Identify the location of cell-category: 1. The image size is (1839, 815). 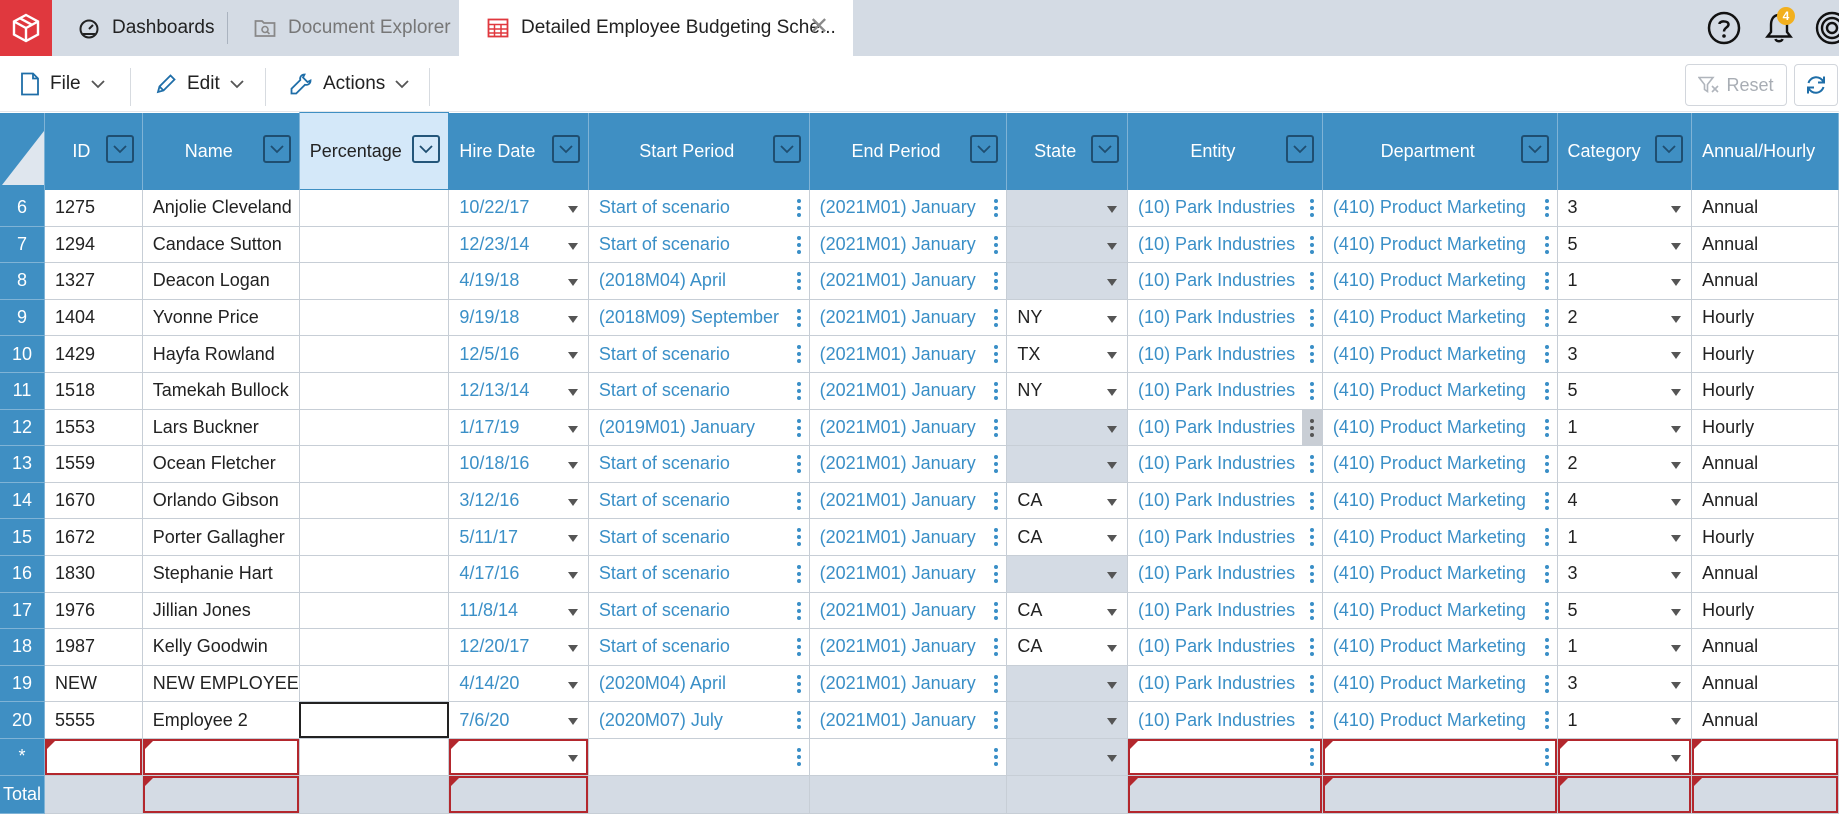
(1625, 720).